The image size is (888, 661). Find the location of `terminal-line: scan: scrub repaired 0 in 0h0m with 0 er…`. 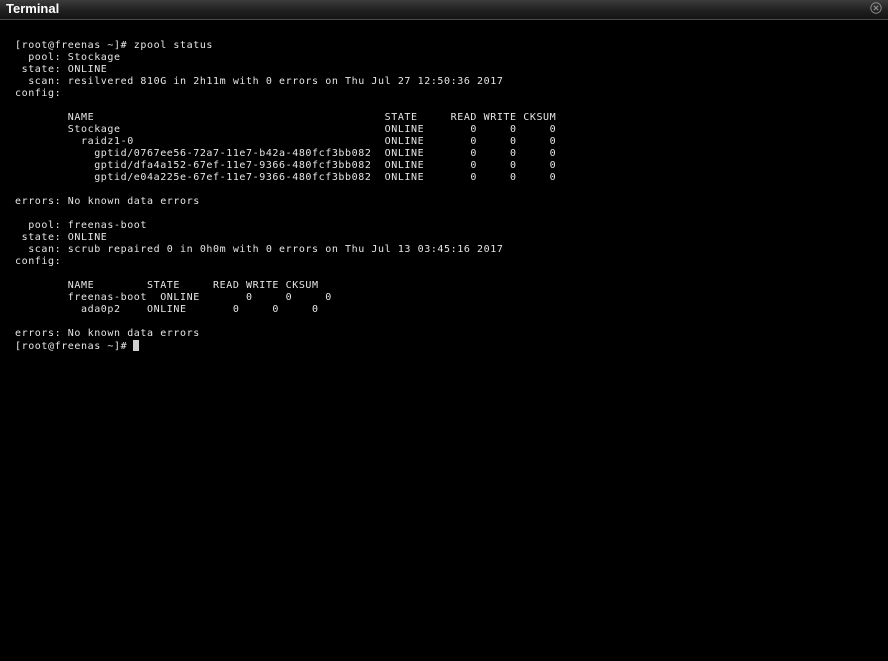

terminal-line: scan: scrub repaired 0 in 0h0m with 0 er… is located at coordinates (259, 249).